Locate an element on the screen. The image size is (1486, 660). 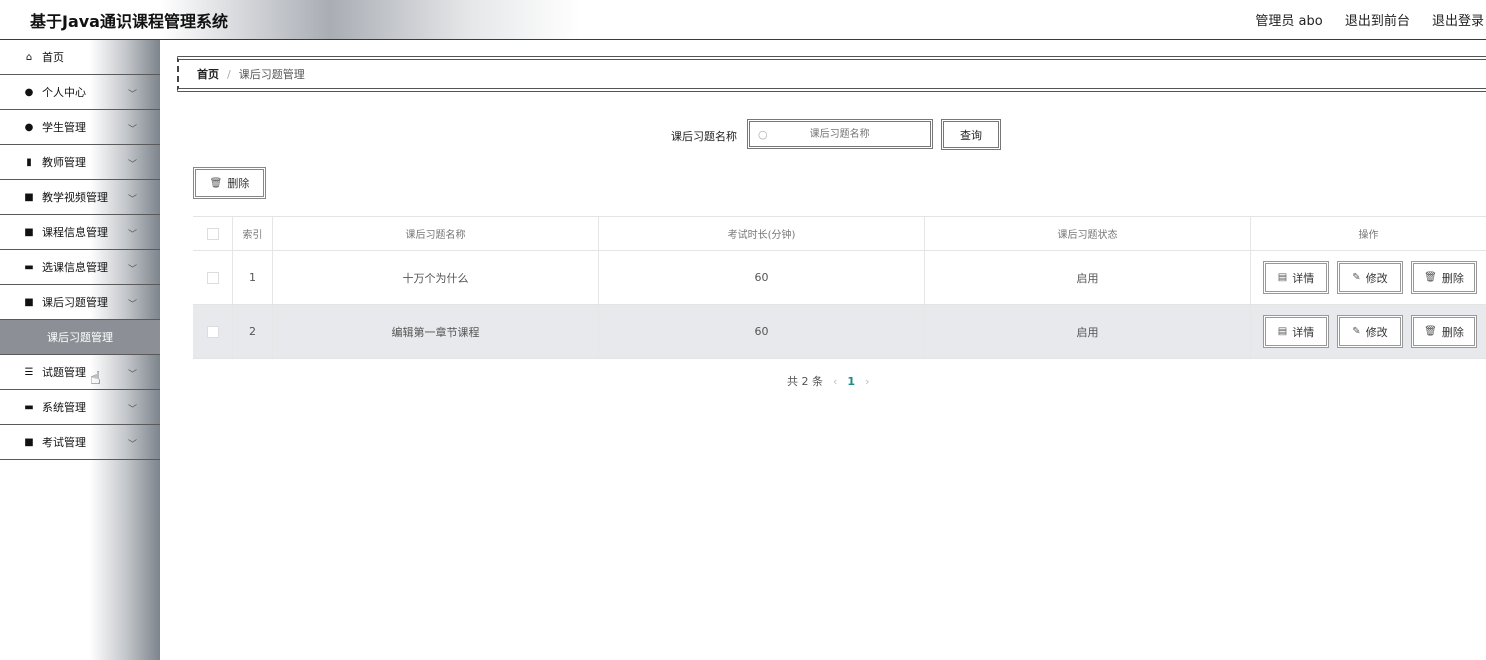
clipboard-icon: ■ is located at coordinates (29, 197).